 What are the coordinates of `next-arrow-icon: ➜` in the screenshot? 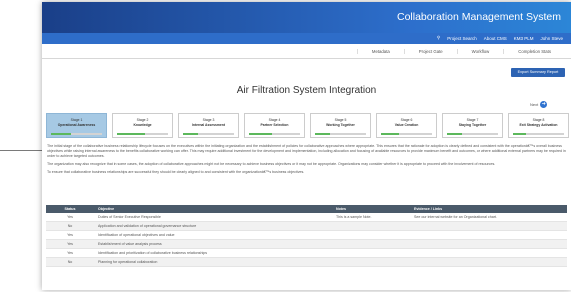 It's located at (544, 104).